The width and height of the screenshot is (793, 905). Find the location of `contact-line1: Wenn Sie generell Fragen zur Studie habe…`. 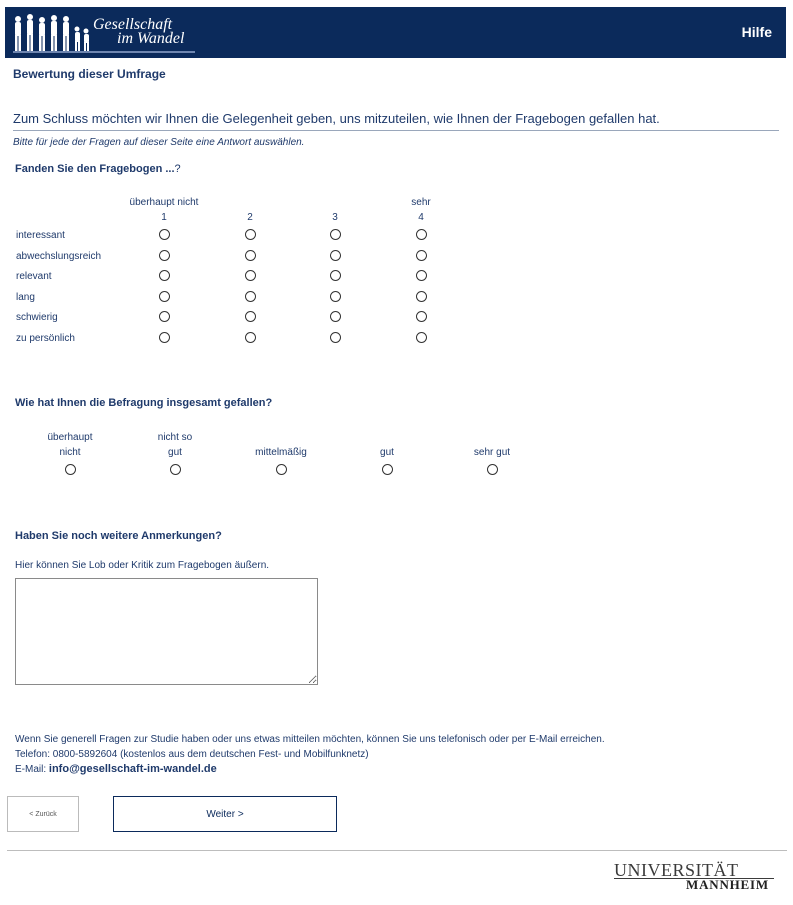

contact-line1: Wenn Sie generell Fragen zur Studie habe… is located at coordinates (310, 739).